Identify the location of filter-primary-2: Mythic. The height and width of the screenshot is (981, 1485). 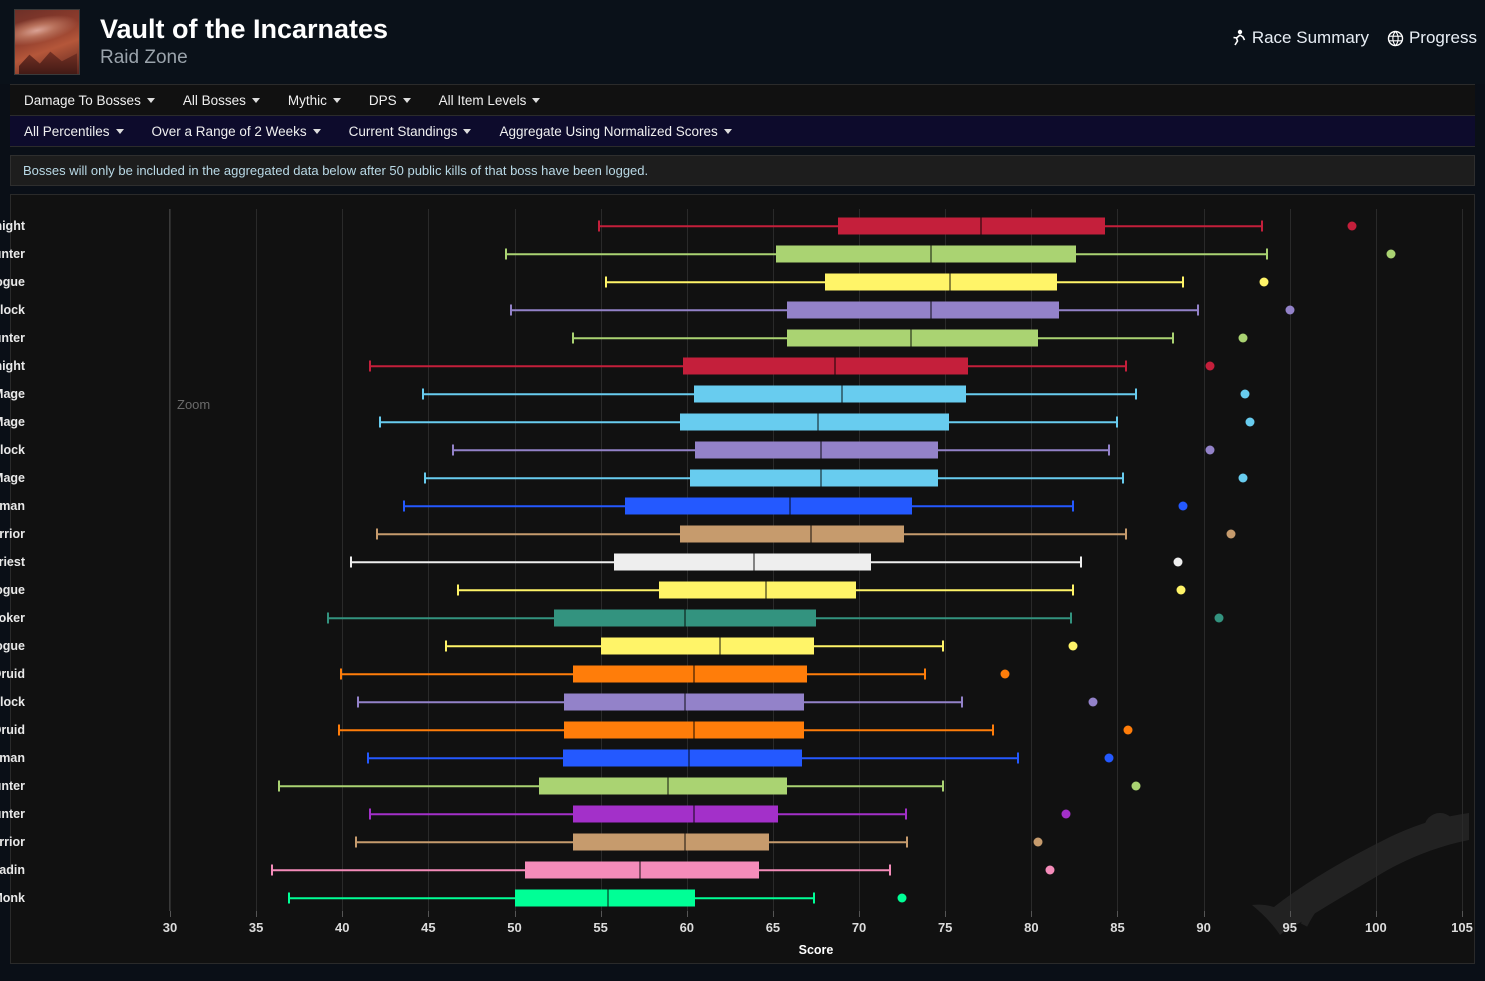
(314, 100).